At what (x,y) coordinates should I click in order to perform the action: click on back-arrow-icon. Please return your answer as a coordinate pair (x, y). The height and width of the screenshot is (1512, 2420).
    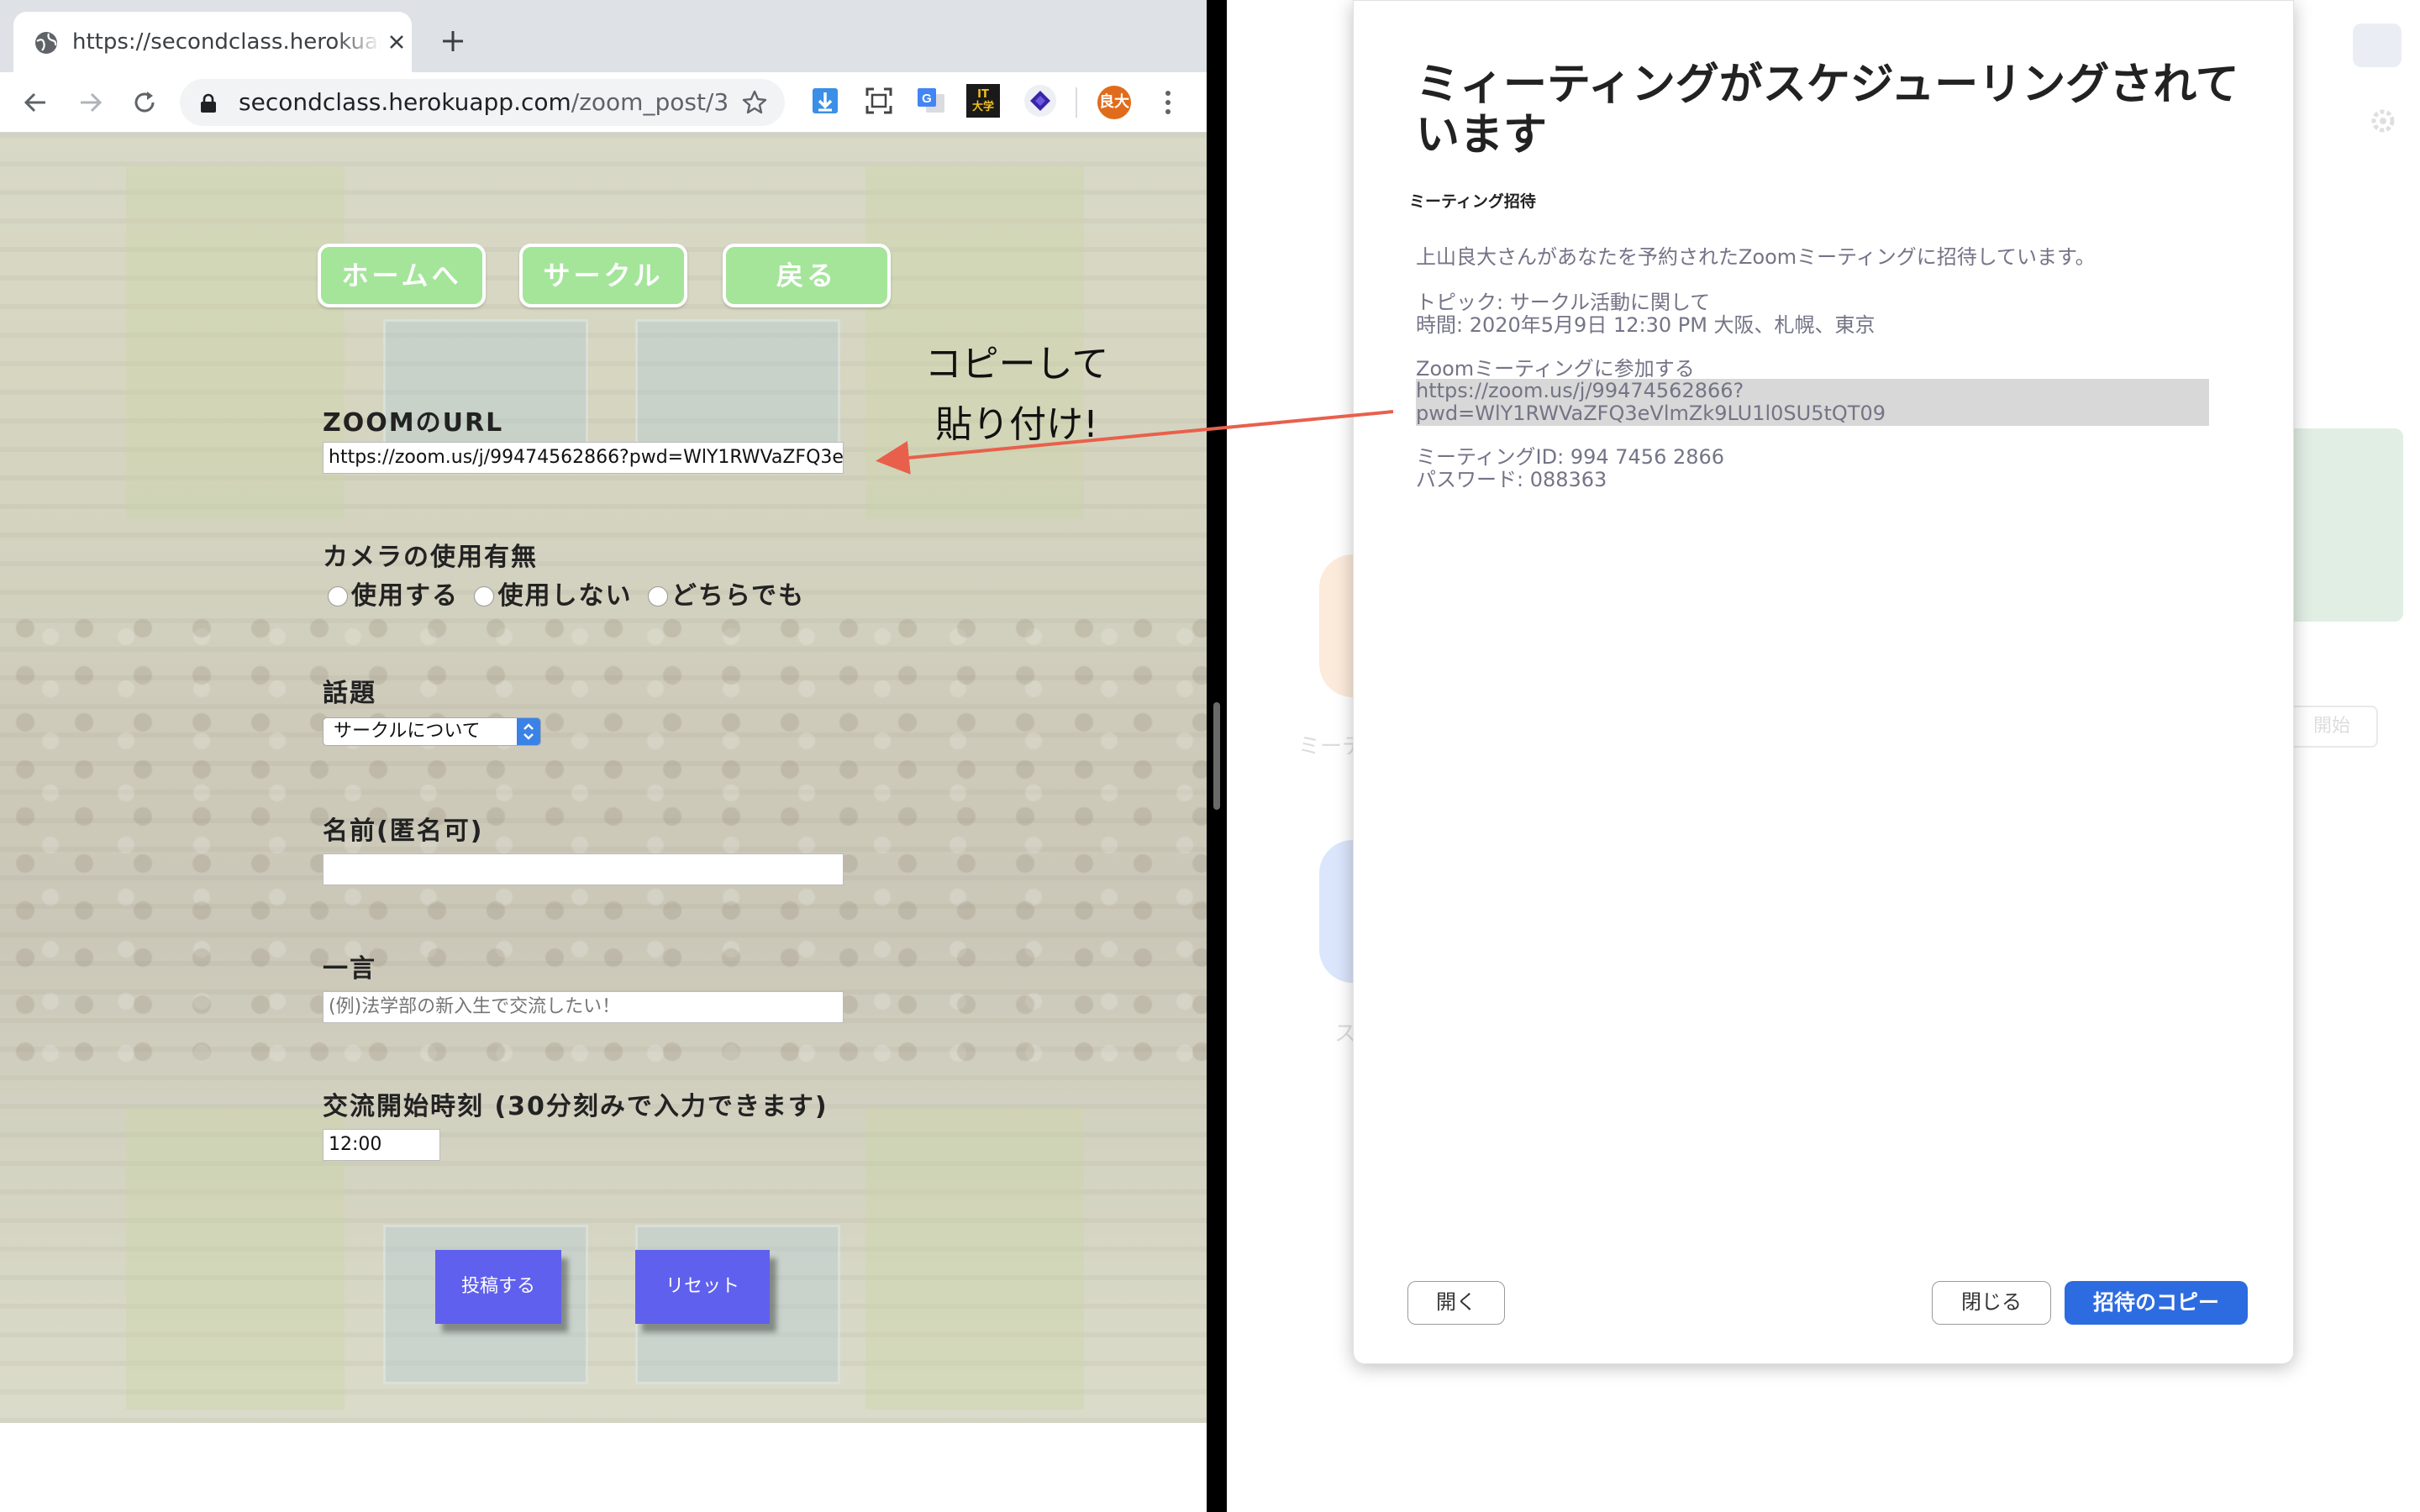
    Looking at the image, I should click on (35, 102).